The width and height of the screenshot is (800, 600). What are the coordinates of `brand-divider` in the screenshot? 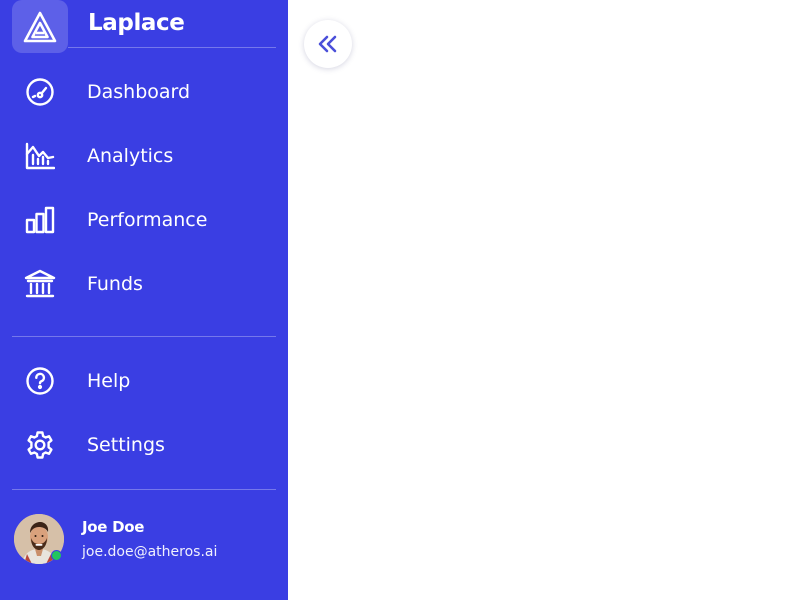 It's located at (172, 47).